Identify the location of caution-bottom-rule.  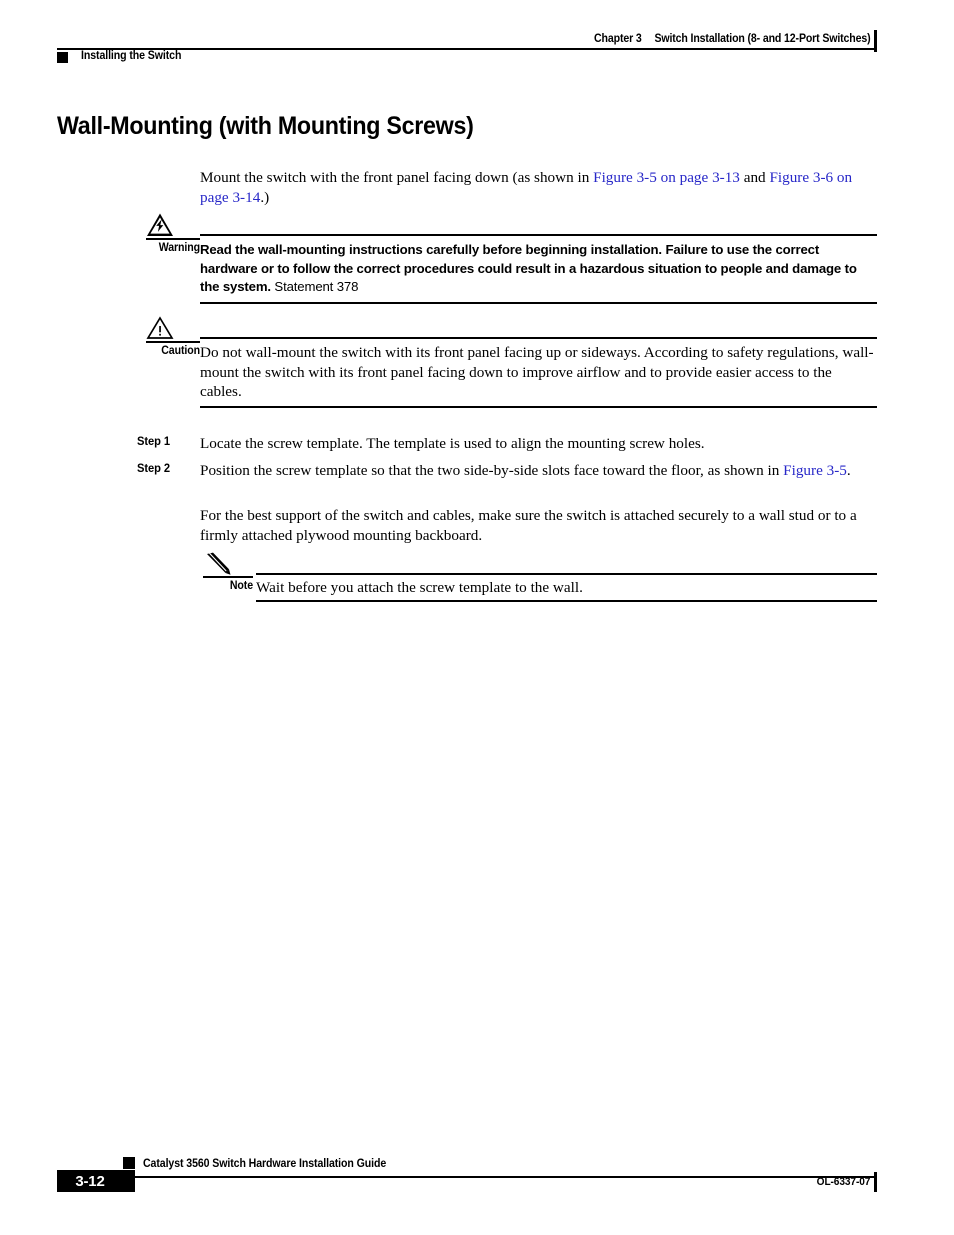
(538, 407).